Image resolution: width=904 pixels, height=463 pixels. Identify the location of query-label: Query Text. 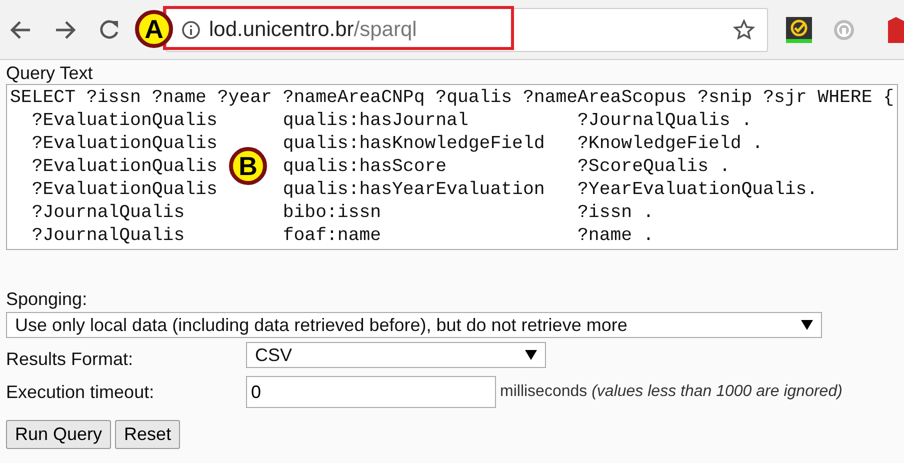
(49, 73).